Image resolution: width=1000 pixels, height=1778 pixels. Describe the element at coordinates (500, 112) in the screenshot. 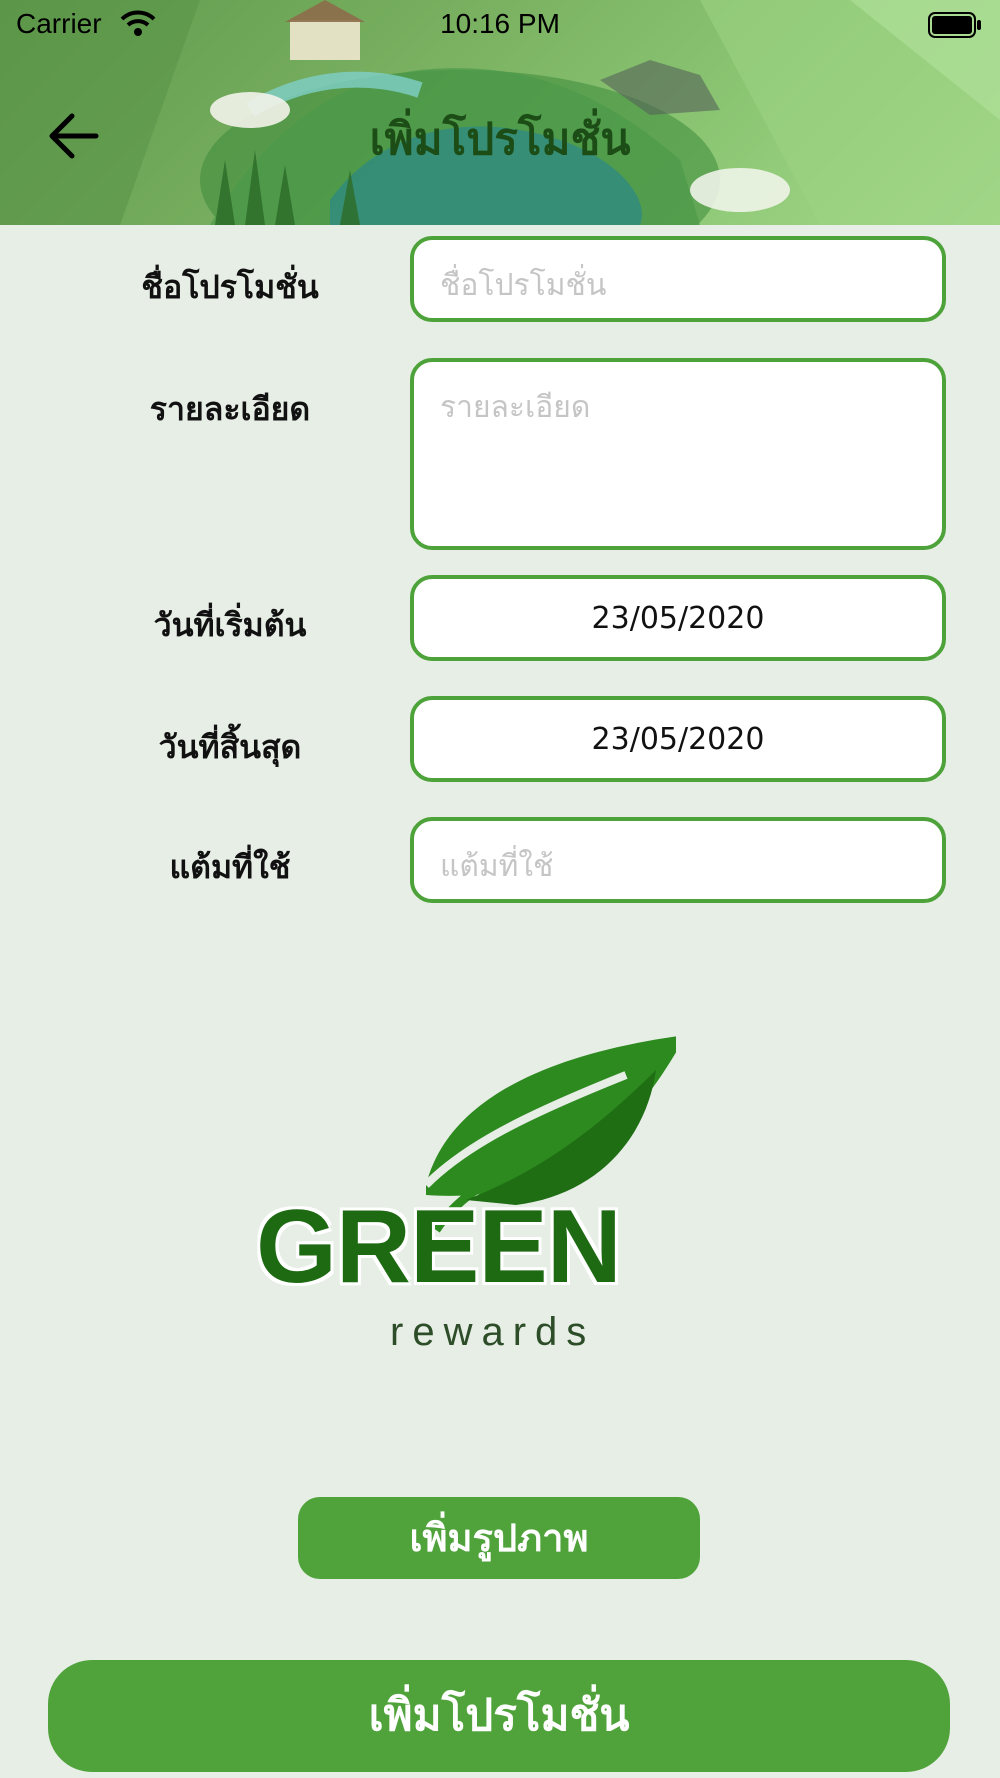

I see `header-banner: Carrier 10:16 PM เพิ่มโปรโมชั่น` at that location.